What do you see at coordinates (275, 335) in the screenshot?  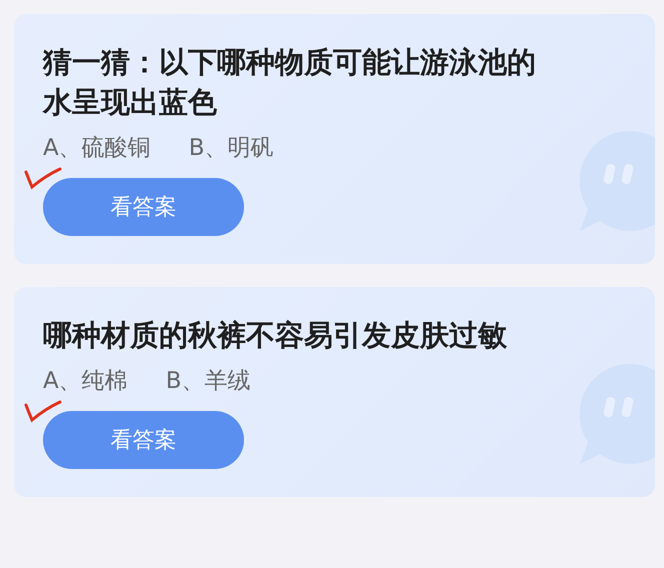 I see `question-text: 哪种材质的秋裤不容易引发皮肤过敏` at bounding box center [275, 335].